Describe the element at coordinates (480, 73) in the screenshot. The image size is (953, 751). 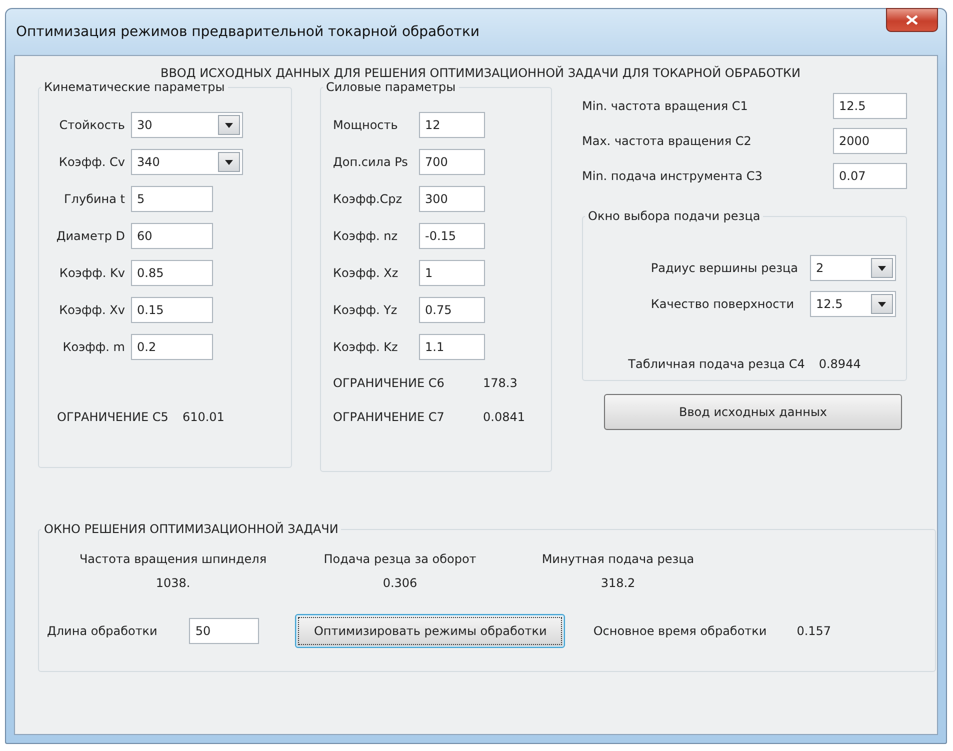
I see `section-heading: ВВОД ИСХОДНЫХ ДАННЫХ ДЛЯ РЕШЕНИЯ ОПТИМИЗАЦИОННОЙ ЗАДАЧИ ДЛЯ ТОКАРНОЙ ОБРАБОТКИ` at that location.